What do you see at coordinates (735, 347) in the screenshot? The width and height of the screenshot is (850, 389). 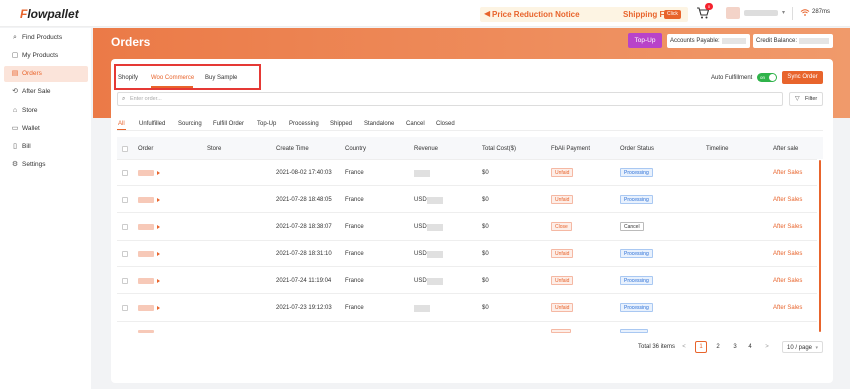 I see `page-3-button: 3` at bounding box center [735, 347].